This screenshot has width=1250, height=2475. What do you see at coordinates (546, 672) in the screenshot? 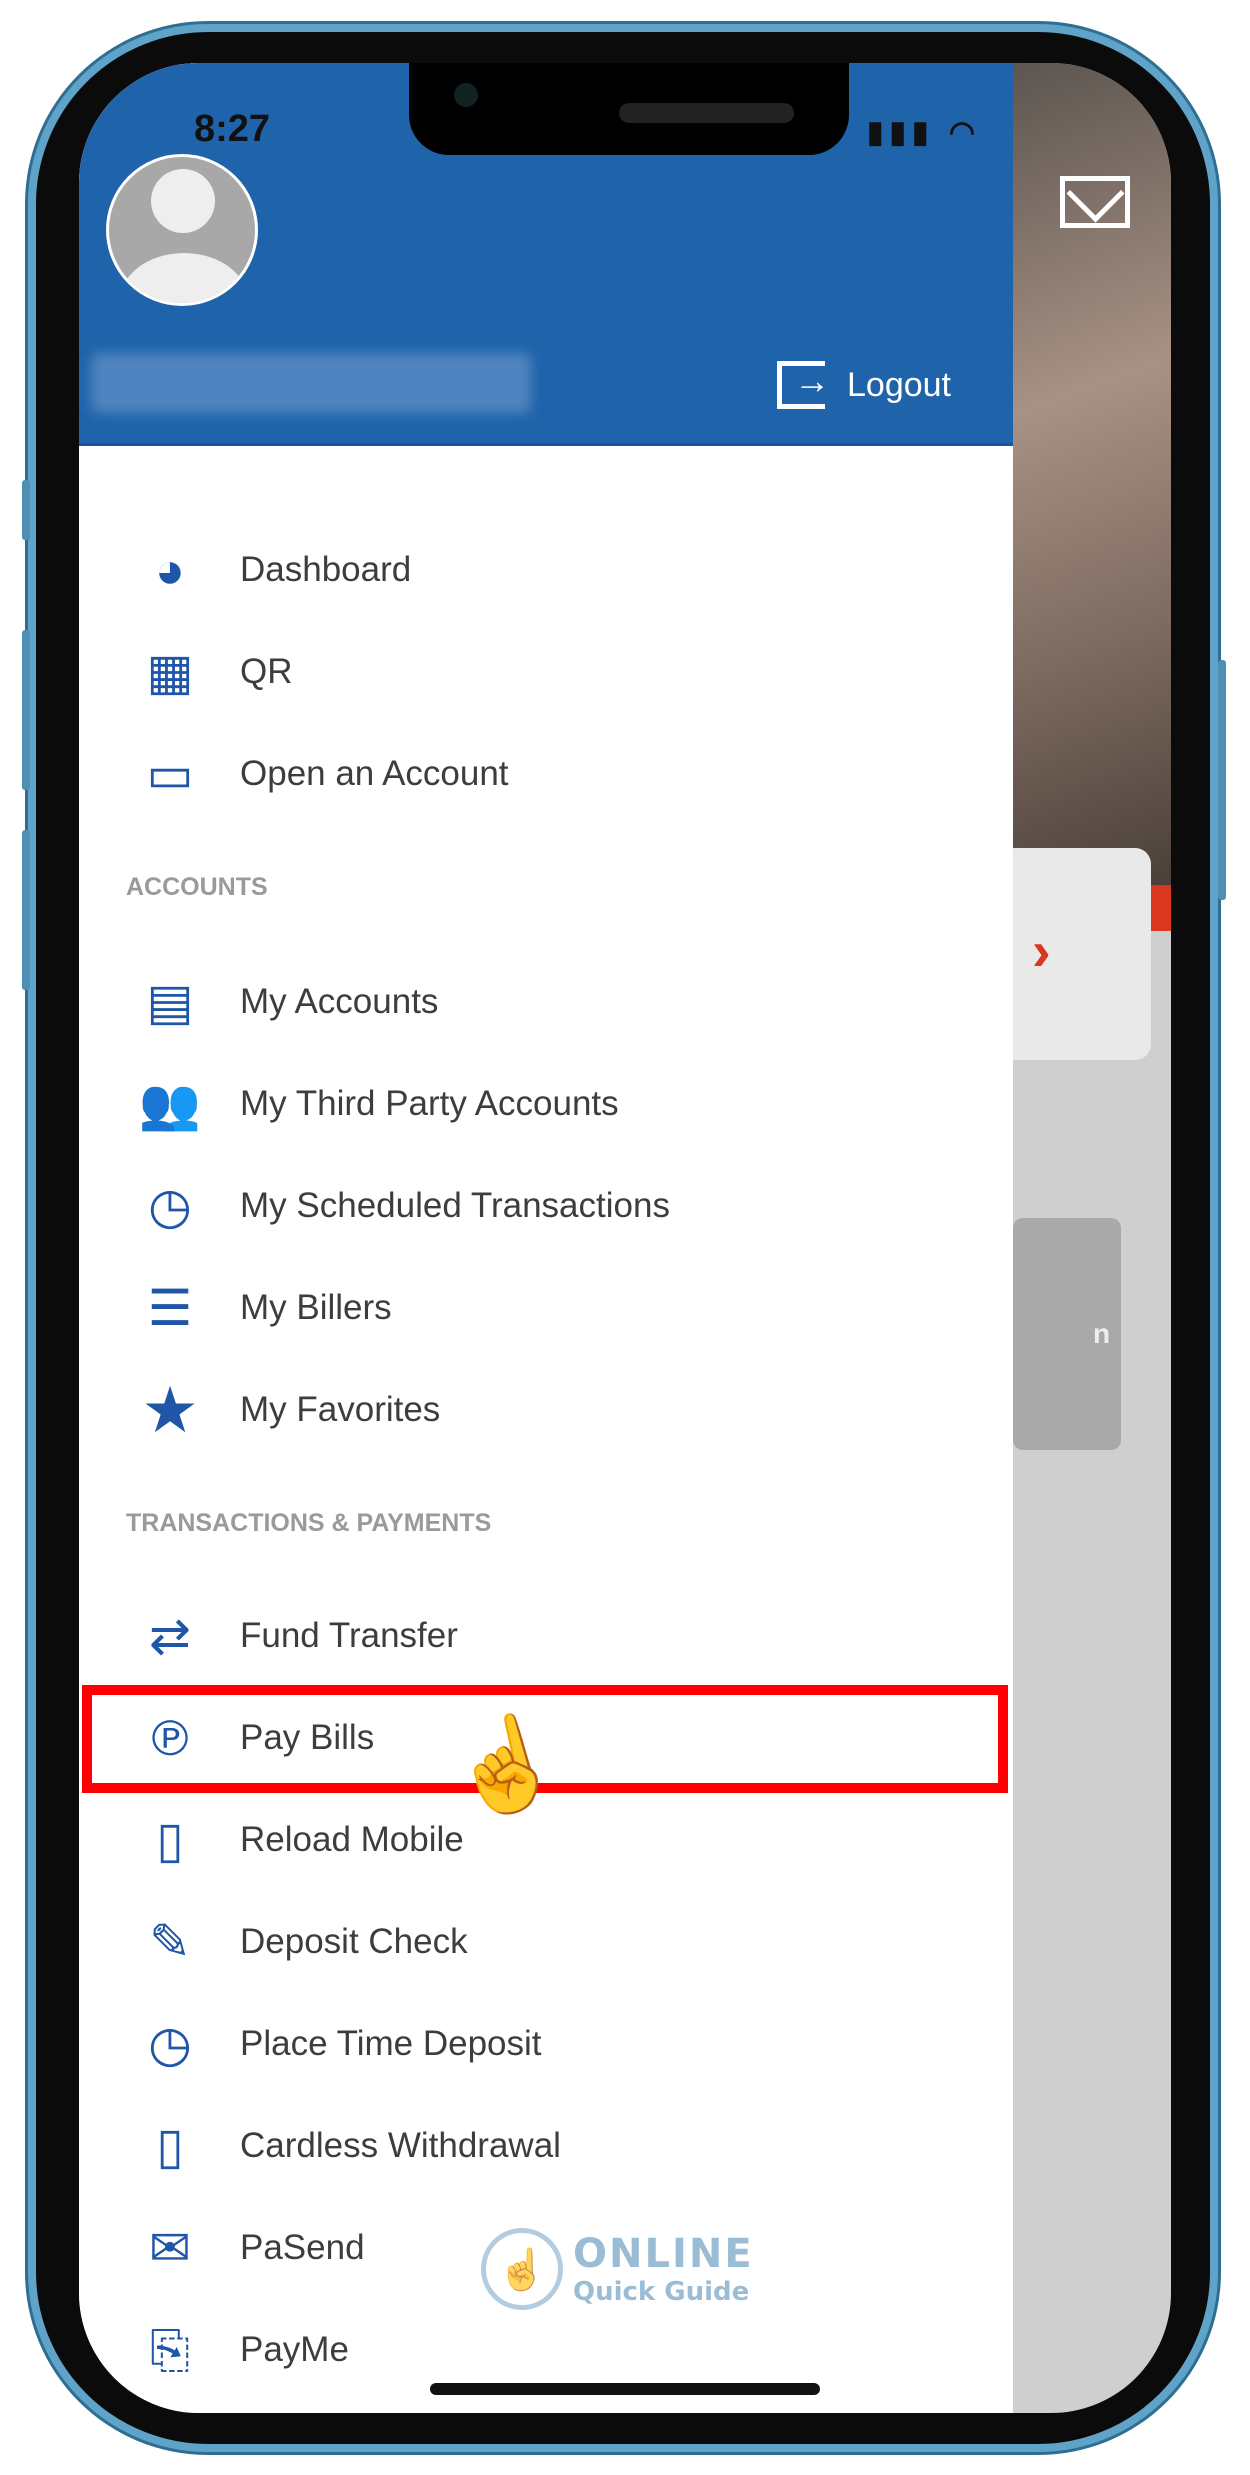
I see `menu-item-qr: ▦ QR` at bounding box center [546, 672].